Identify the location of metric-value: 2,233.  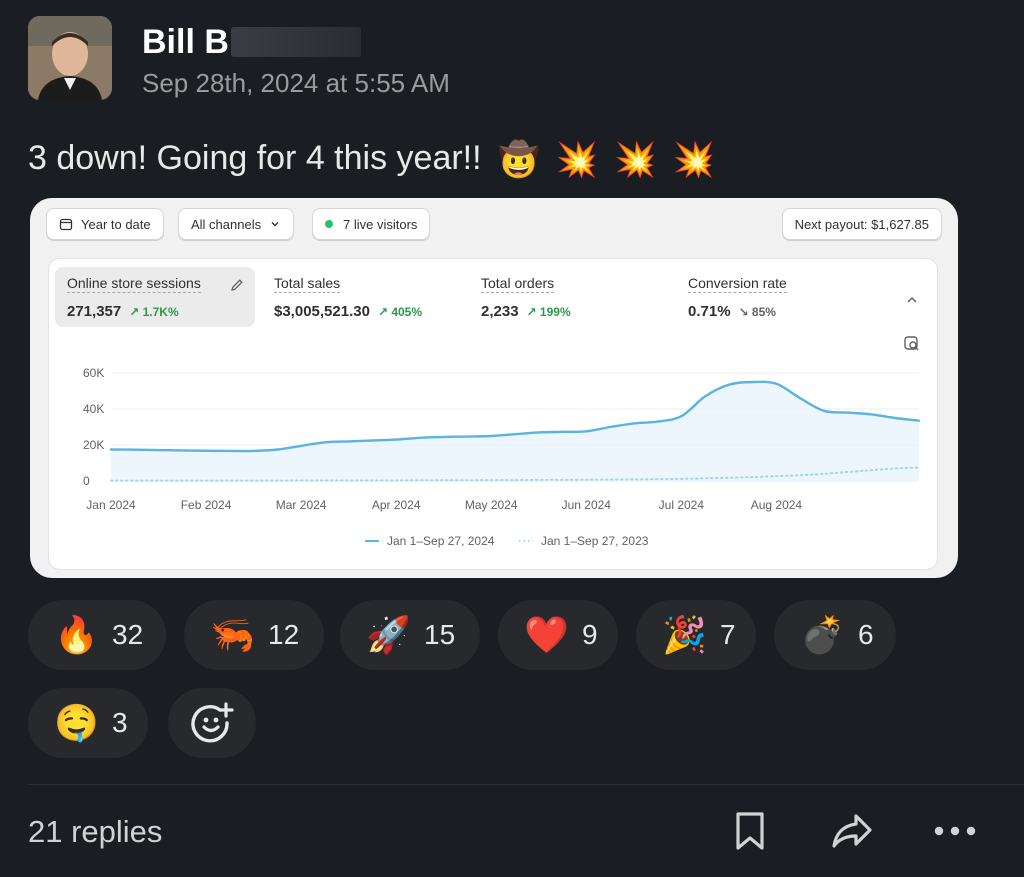
(500, 311).